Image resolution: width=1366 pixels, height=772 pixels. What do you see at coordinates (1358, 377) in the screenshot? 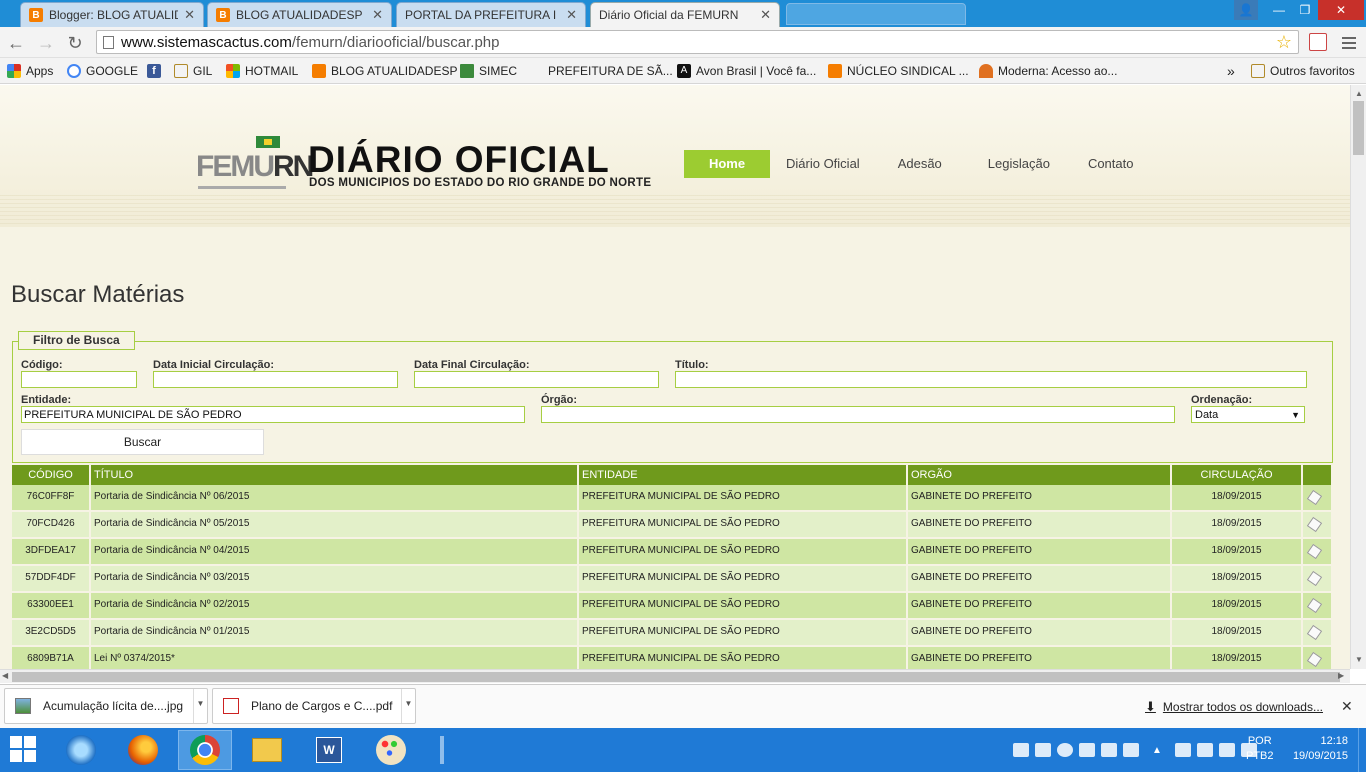
I see `vertical-scrollbar: ▲ ▼` at bounding box center [1358, 377].